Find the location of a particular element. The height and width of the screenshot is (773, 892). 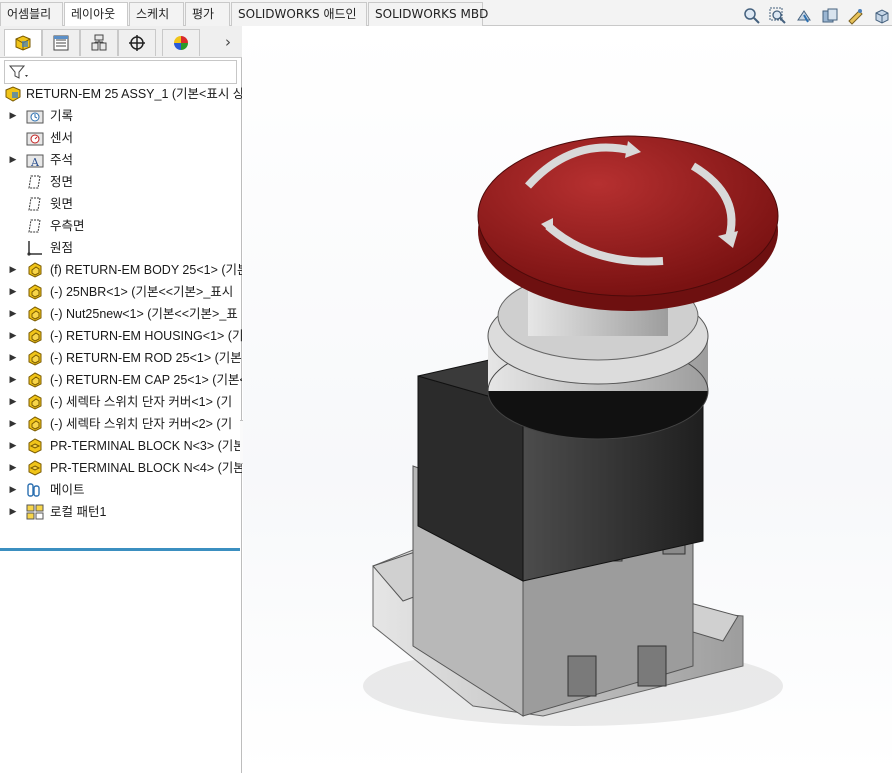

tree-item-label: (-) Nut25new<1> (기본<<기본>_표 is located at coordinates (144, 314).